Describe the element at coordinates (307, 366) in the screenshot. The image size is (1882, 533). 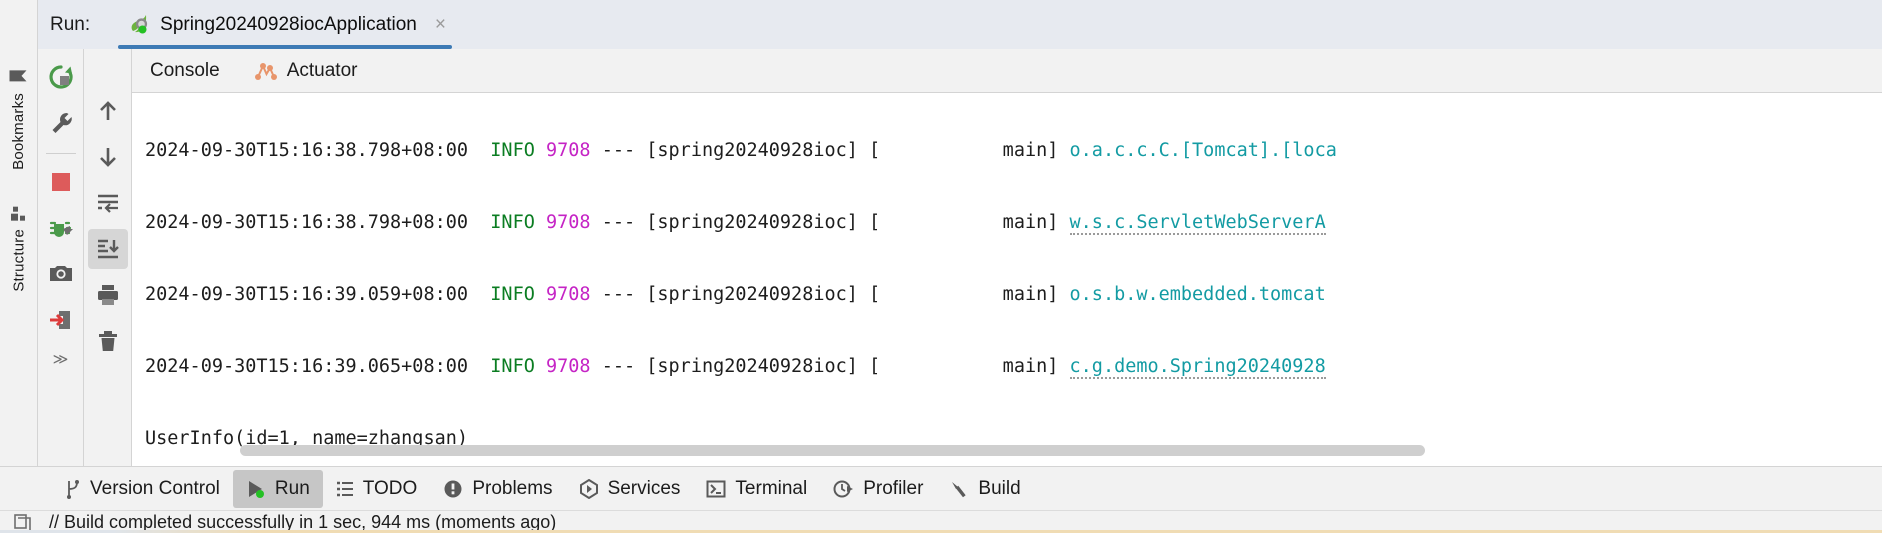
I see `log-timestamp: 2024-09-30T15:16:39.065+08:00` at that location.